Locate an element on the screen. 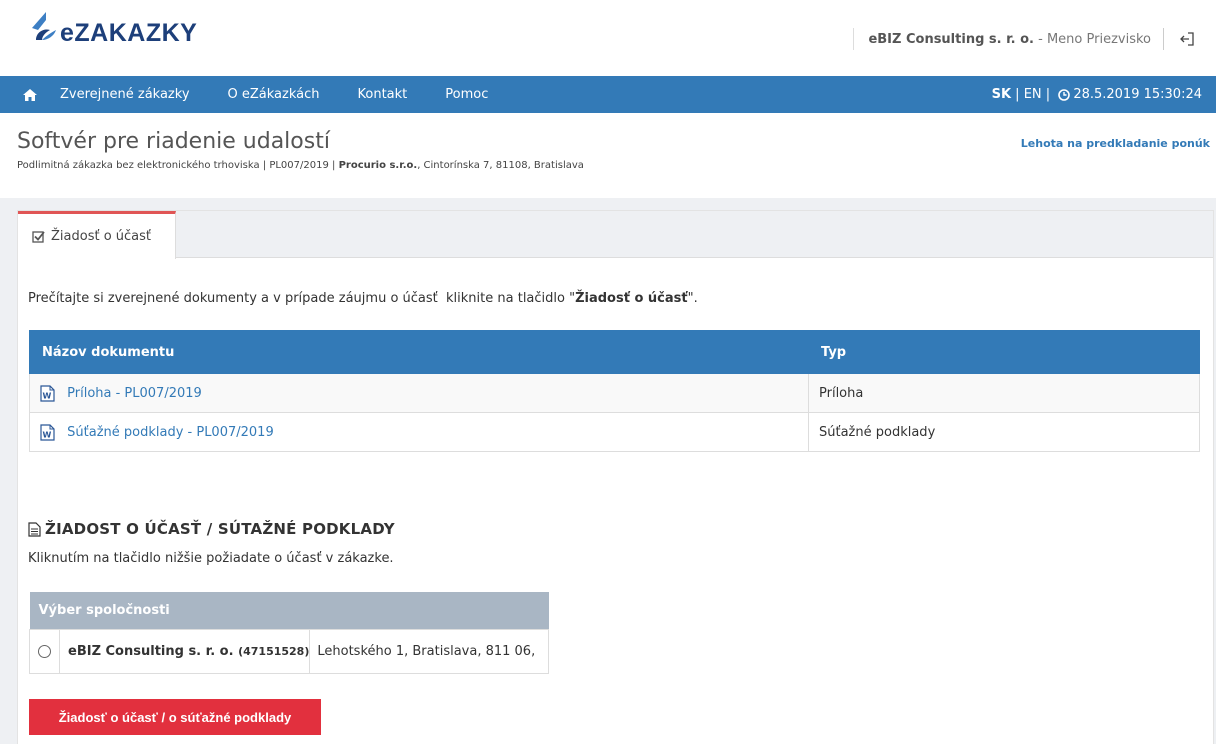  user-box-divider is located at coordinates (1163, 39).